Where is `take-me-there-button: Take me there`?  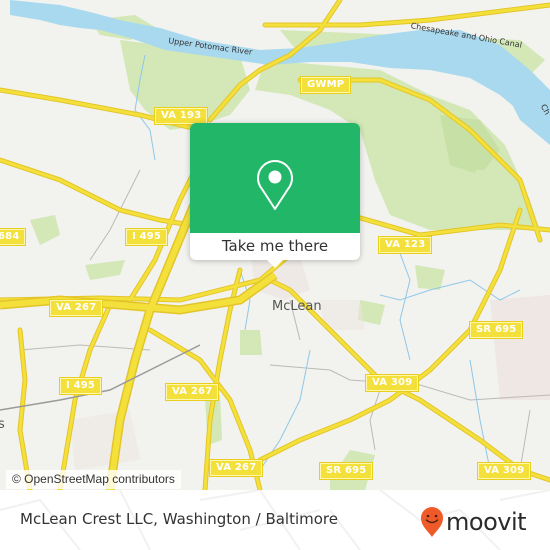
take-me-there-button: Take me there is located at coordinates (275, 246).